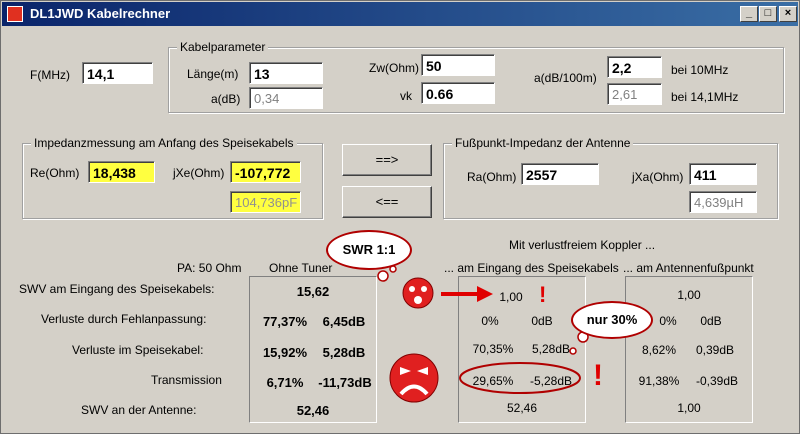 The height and width of the screenshot is (435, 800). What do you see at coordinates (483, 334) in the screenshot?
I see `annotation-overlay` at bounding box center [483, 334].